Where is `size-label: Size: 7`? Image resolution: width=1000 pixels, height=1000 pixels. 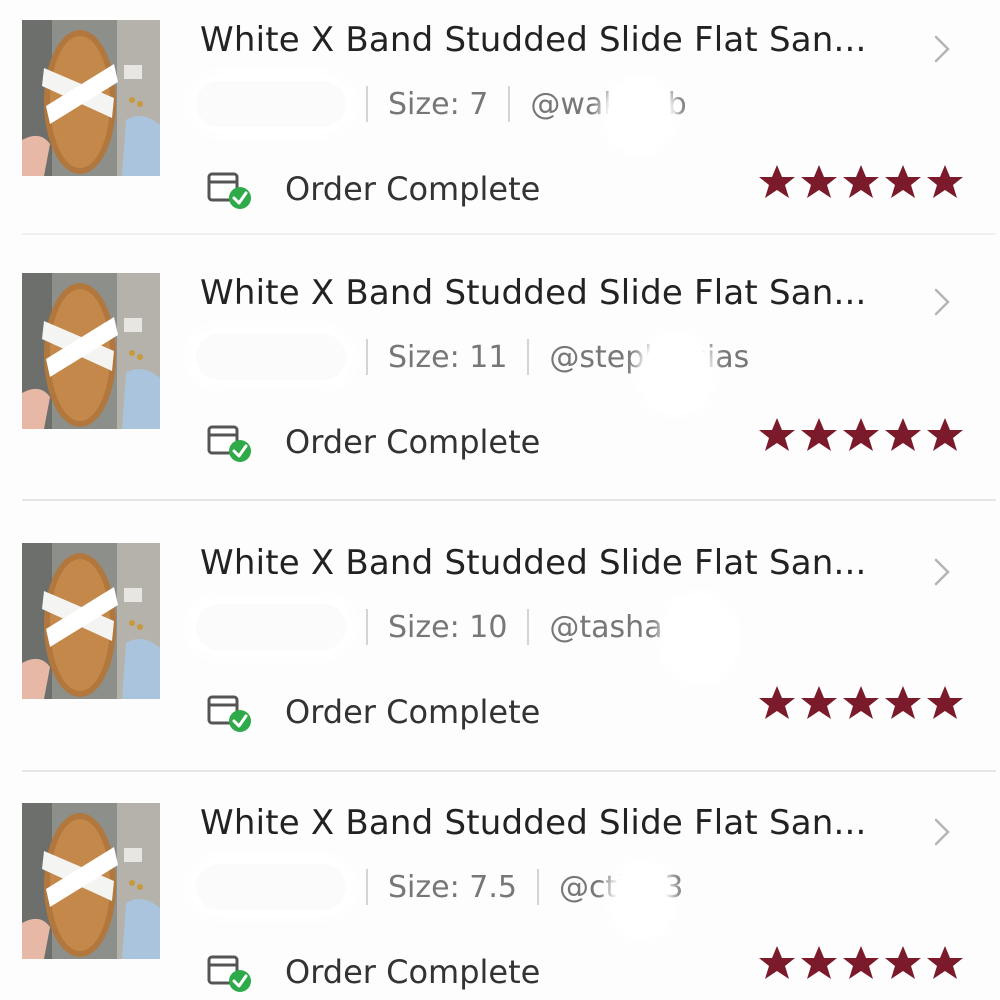 size-label: Size: 7 is located at coordinates (438, 104).